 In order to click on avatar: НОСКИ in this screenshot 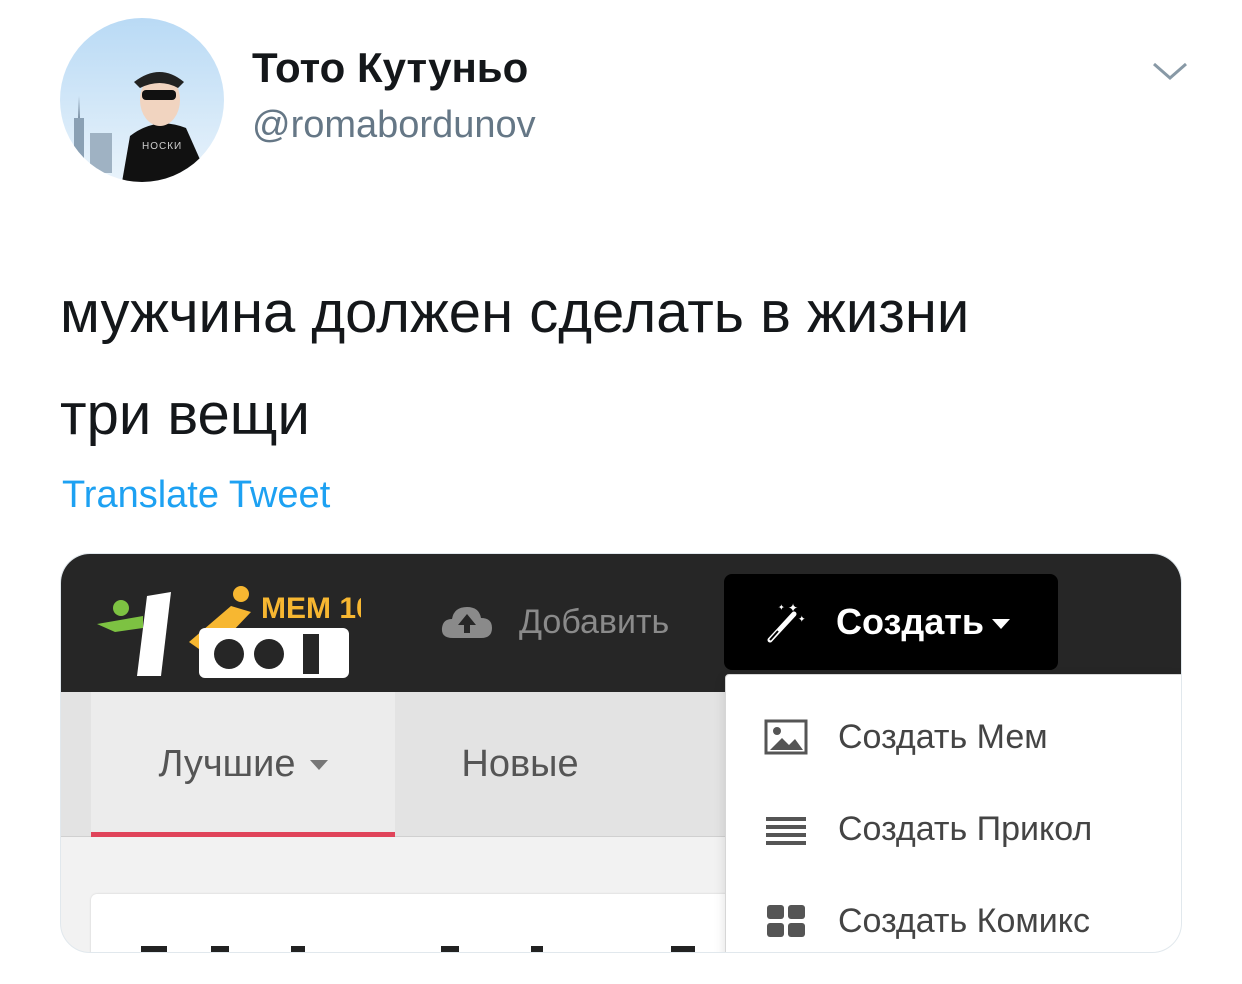, I will do `click(142, 100)`.